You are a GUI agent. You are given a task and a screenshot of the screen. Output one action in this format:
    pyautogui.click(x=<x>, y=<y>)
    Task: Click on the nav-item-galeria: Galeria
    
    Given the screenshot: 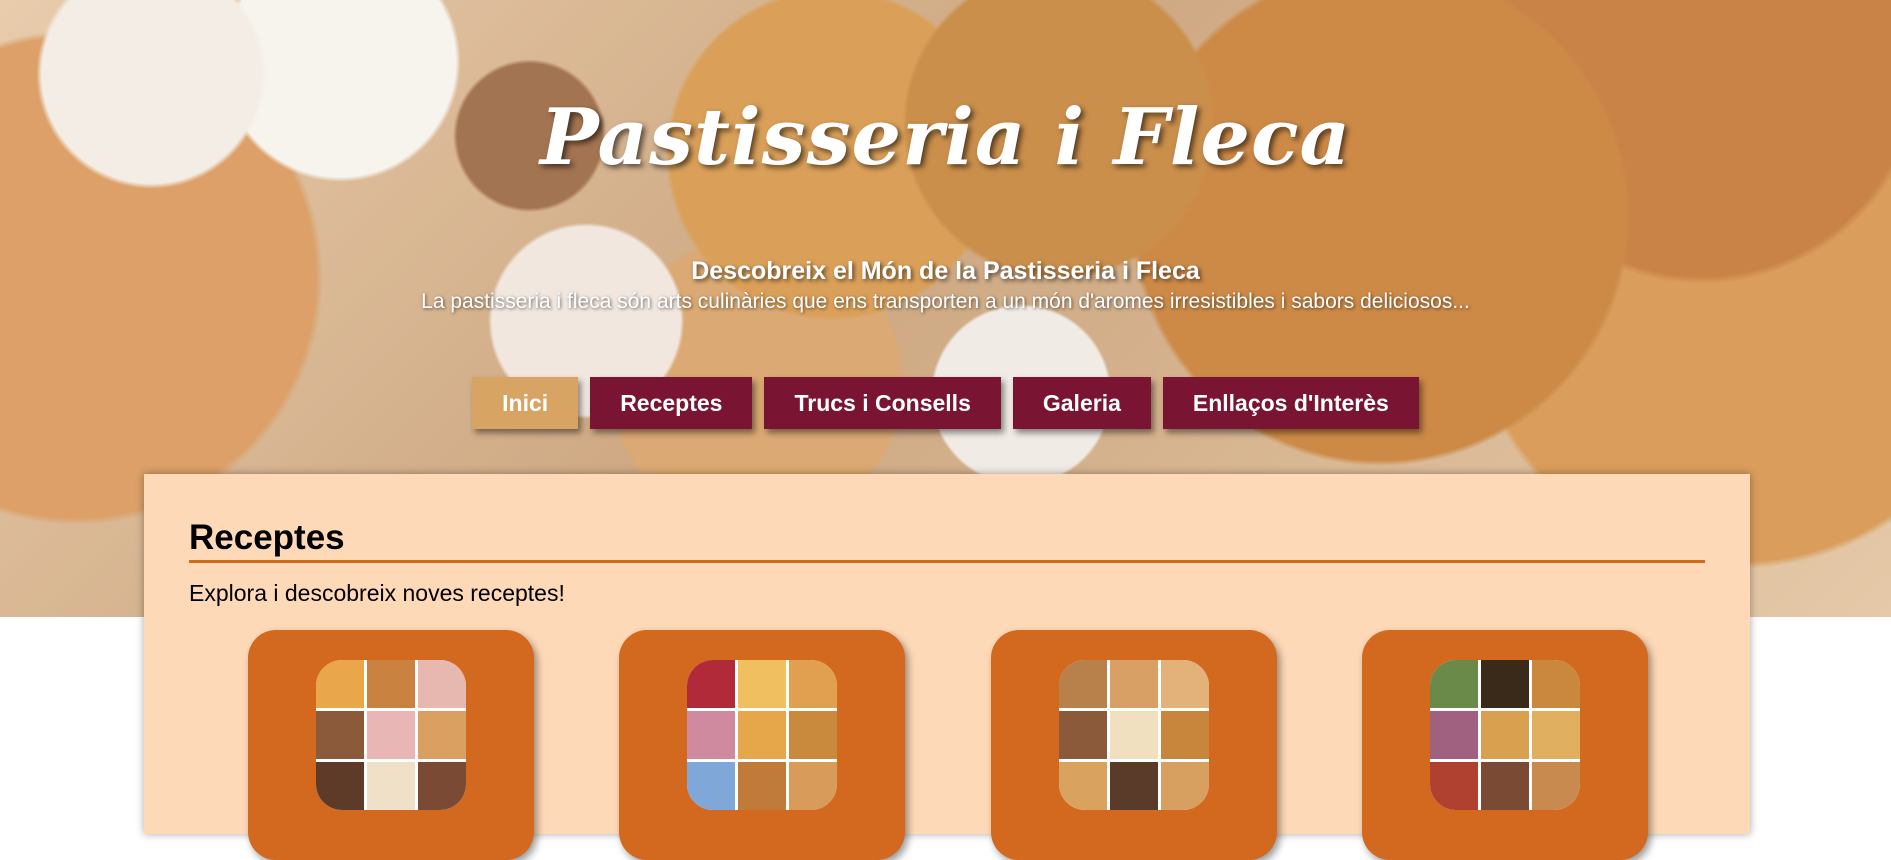 What is the action you would take?
    pyautogui.click(x=1081, y=403)
    